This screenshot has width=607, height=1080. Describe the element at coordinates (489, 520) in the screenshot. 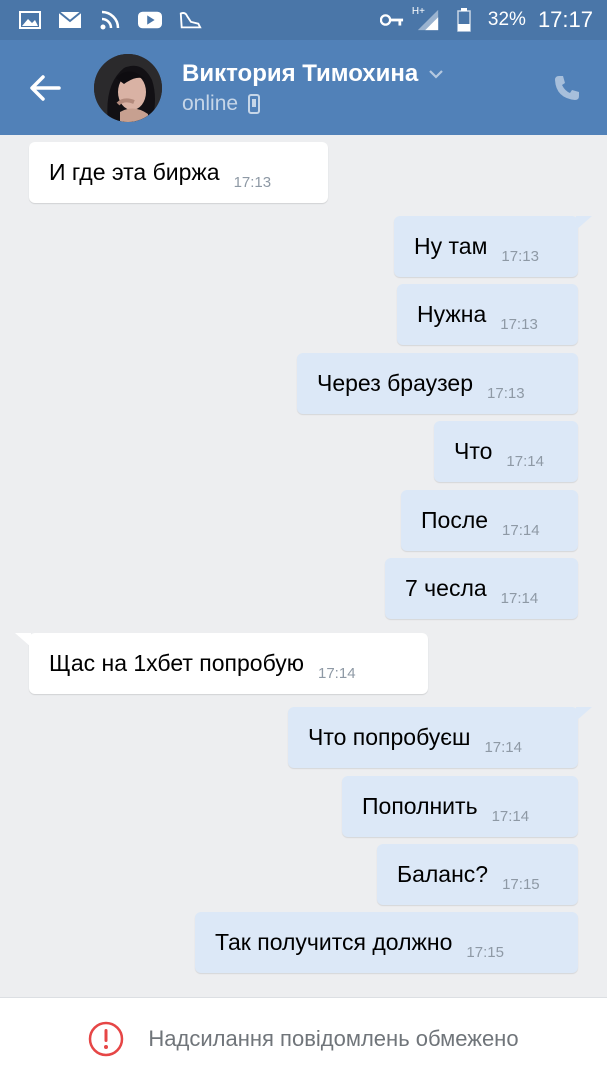

I see `message-bubble-outgoing: После 17:14` at that location.